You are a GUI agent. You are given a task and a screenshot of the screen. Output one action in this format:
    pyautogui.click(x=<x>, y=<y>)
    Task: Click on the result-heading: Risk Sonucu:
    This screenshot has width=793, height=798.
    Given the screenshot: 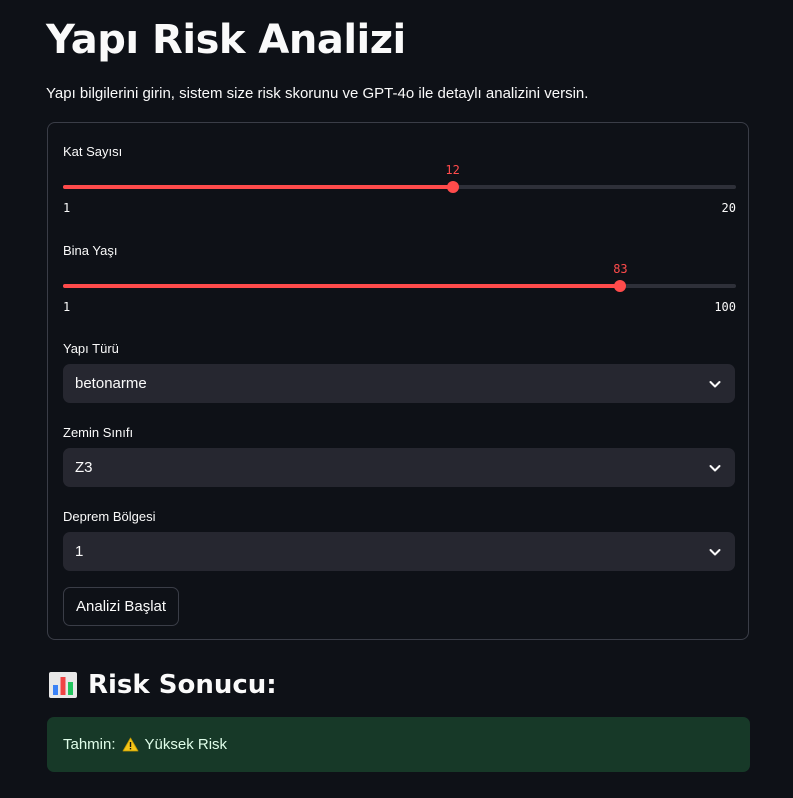 What is the action you would take?
    pyautogui.click(x=162, y=685)
    